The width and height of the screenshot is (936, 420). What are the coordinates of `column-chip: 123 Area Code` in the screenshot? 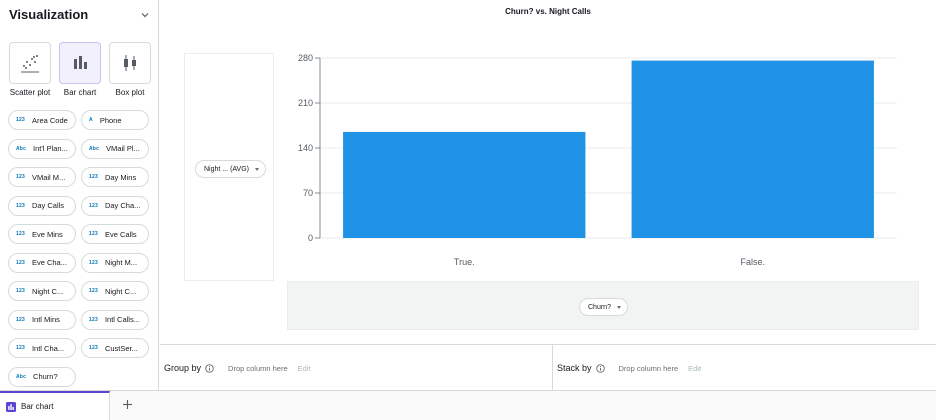 It's located at (42, 120).